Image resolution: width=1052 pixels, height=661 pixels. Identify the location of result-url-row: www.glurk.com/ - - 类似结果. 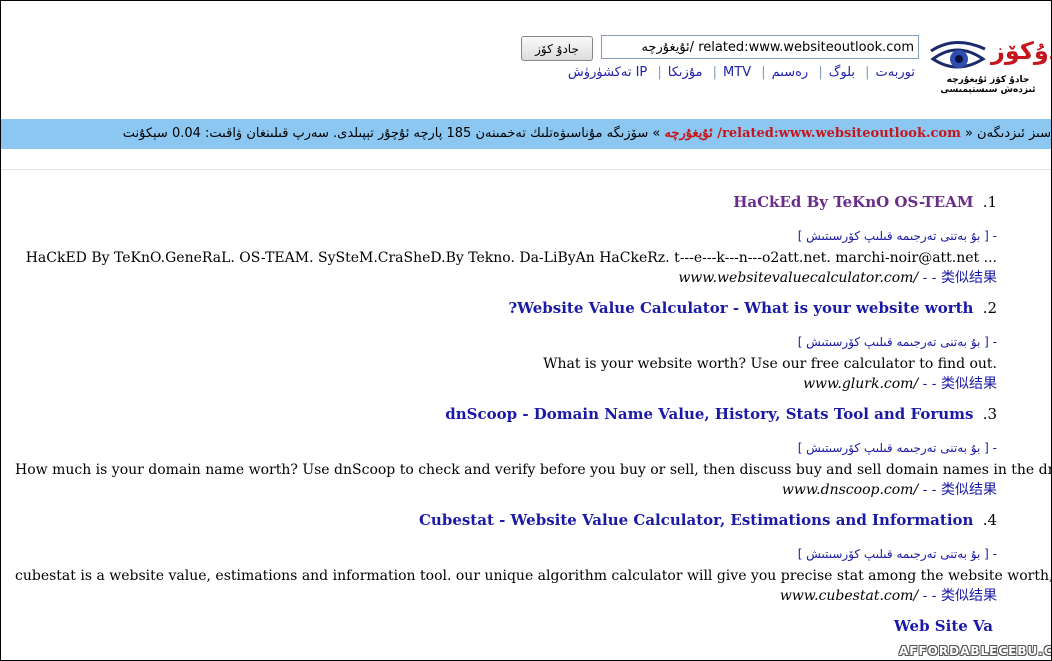
(506, 384).